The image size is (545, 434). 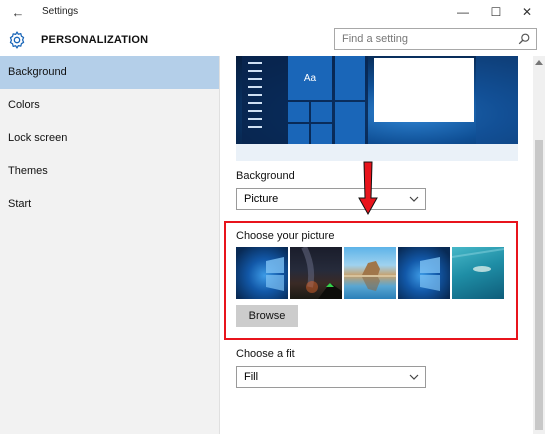 I want to click on back-button: ←, so click(x=18, y=12).